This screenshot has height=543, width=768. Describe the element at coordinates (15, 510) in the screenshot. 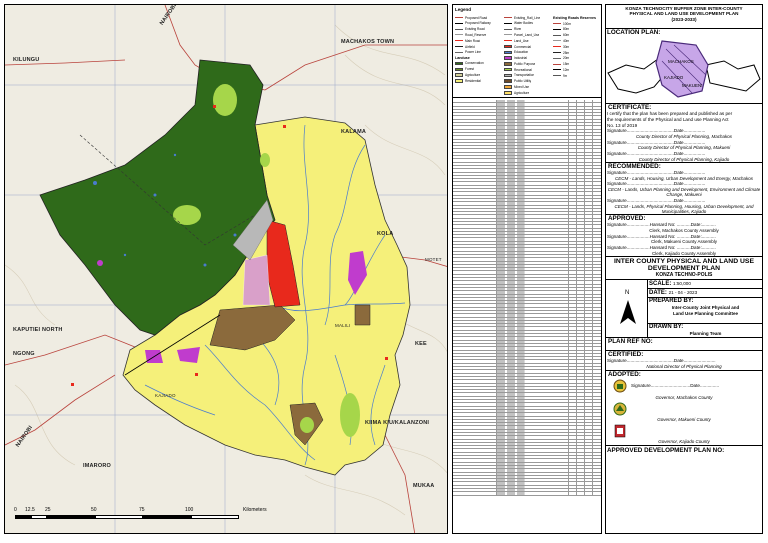

I see `scale-tick: 0` at that location.